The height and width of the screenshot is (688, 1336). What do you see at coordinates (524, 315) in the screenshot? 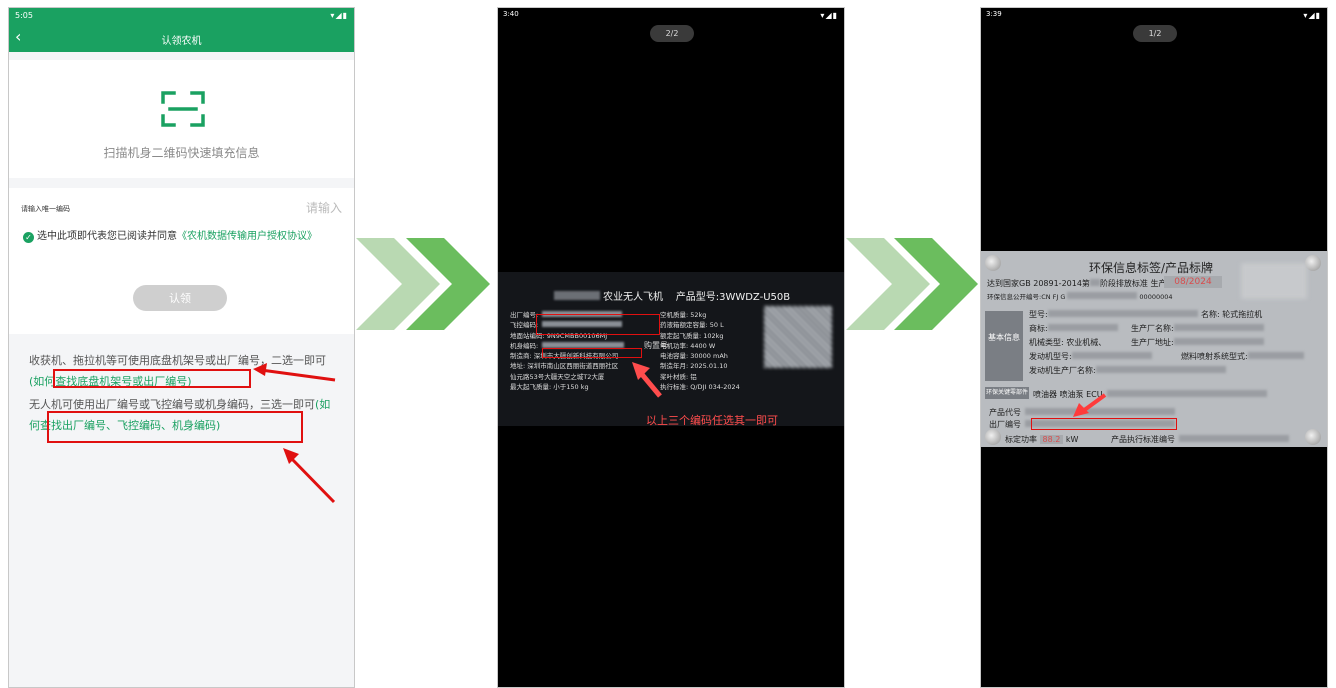
I see `field-serial: 出厂编号:` at bounding box center [524, 315].